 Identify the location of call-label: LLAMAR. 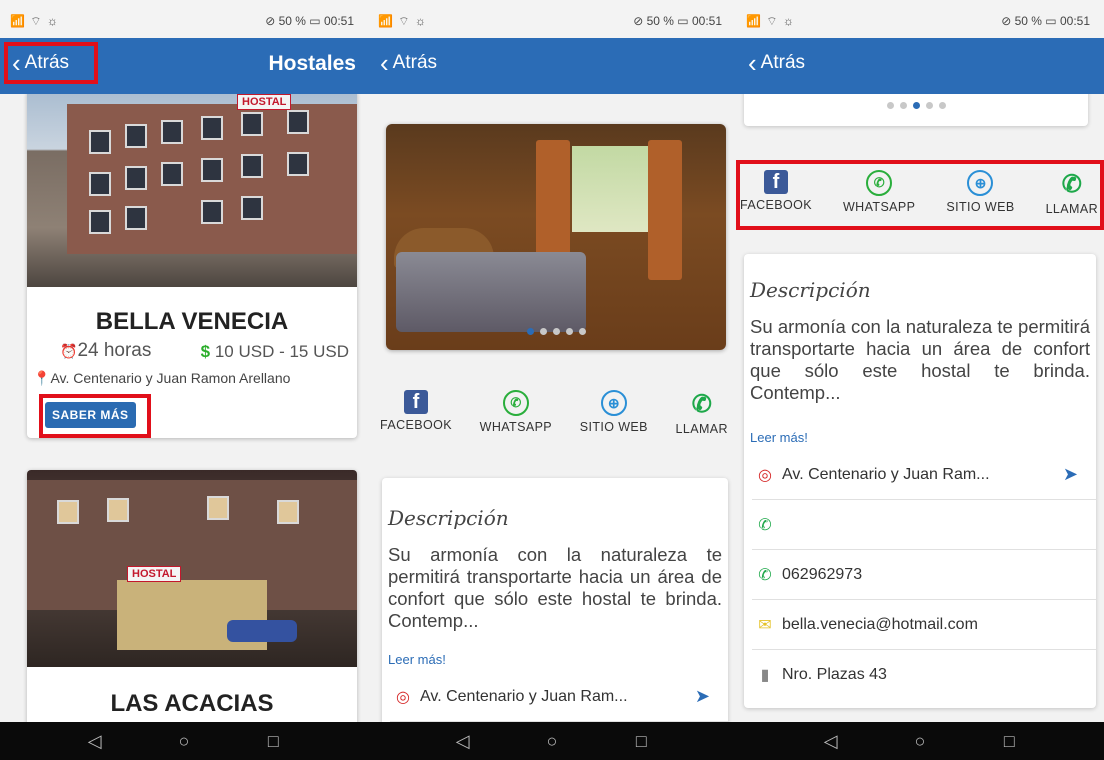
(1071, 209).